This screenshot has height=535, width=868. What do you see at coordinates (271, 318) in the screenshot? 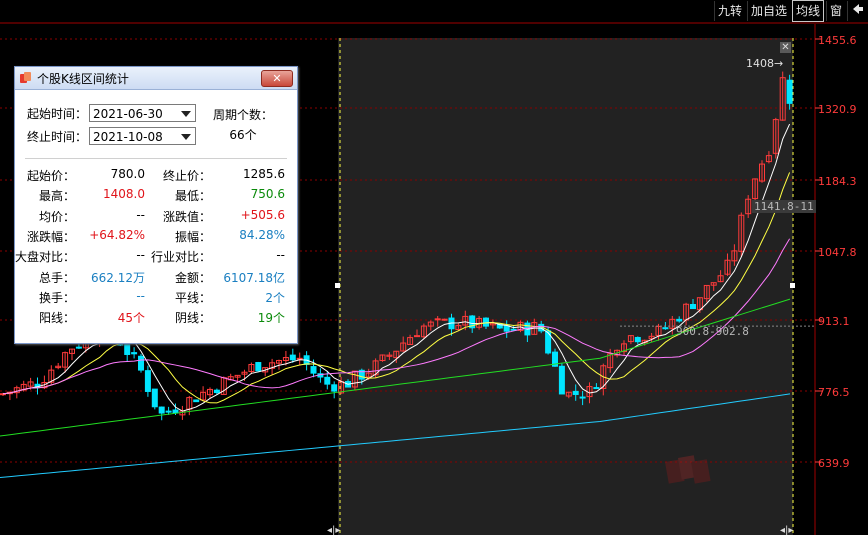
I see `stat-value: 19个` at bounding box center [271, 318].